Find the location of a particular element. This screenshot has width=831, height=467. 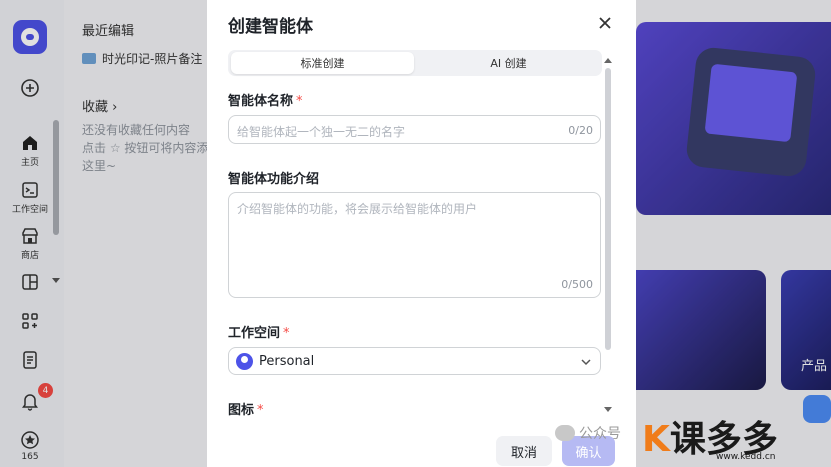

icon-field-label: 图标 * is located at coordinates (246, 408).